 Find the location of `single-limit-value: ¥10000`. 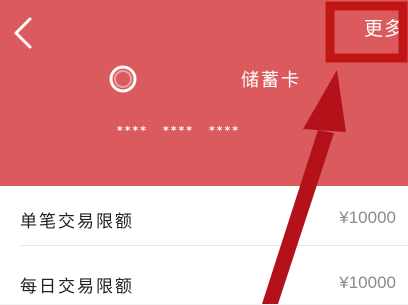

single-limit-value: ¥10000 is located at coordinates (367, 217).